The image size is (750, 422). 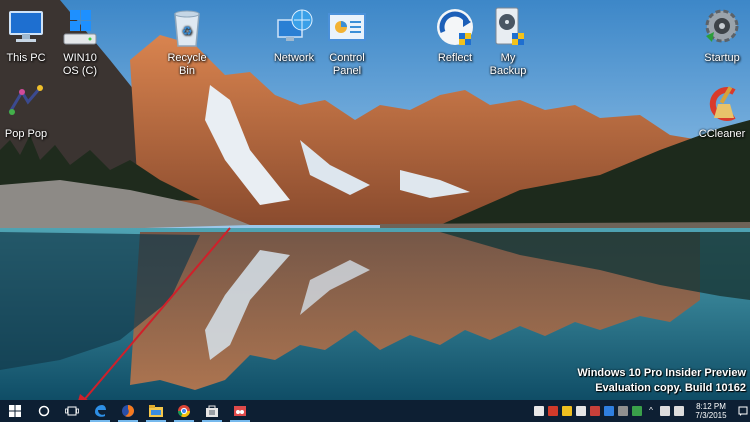 I want to click on taskbar-snipping-tool, so click(x=240, y=411).